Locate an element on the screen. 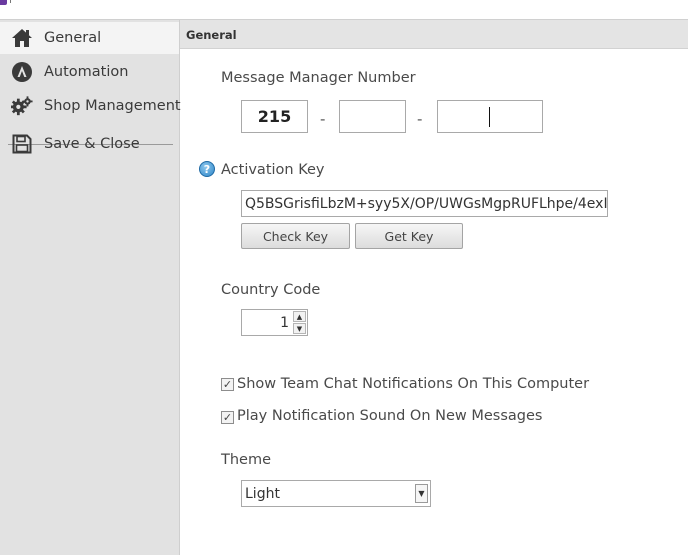 The width and height of the screenshot is (688, 555). activation-key-label: Activation Key is located at coordinates (273, 170).